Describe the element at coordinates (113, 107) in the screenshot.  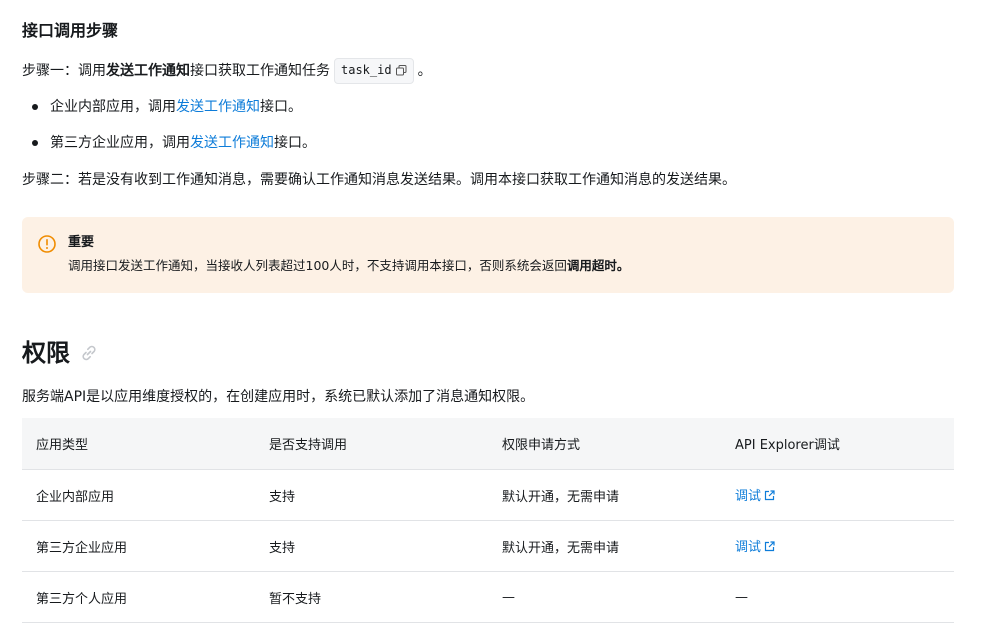
I see `bullet-prefix: 企业内部应用，调用` at that location.